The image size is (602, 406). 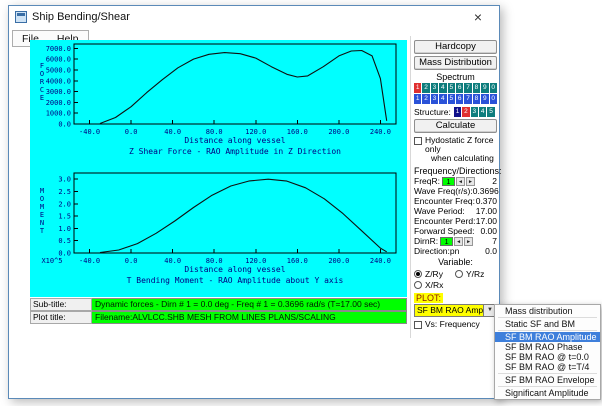 I want to click on menu-item-significant-amplitude: Significant Amplitude, so click(x=547, y=393).